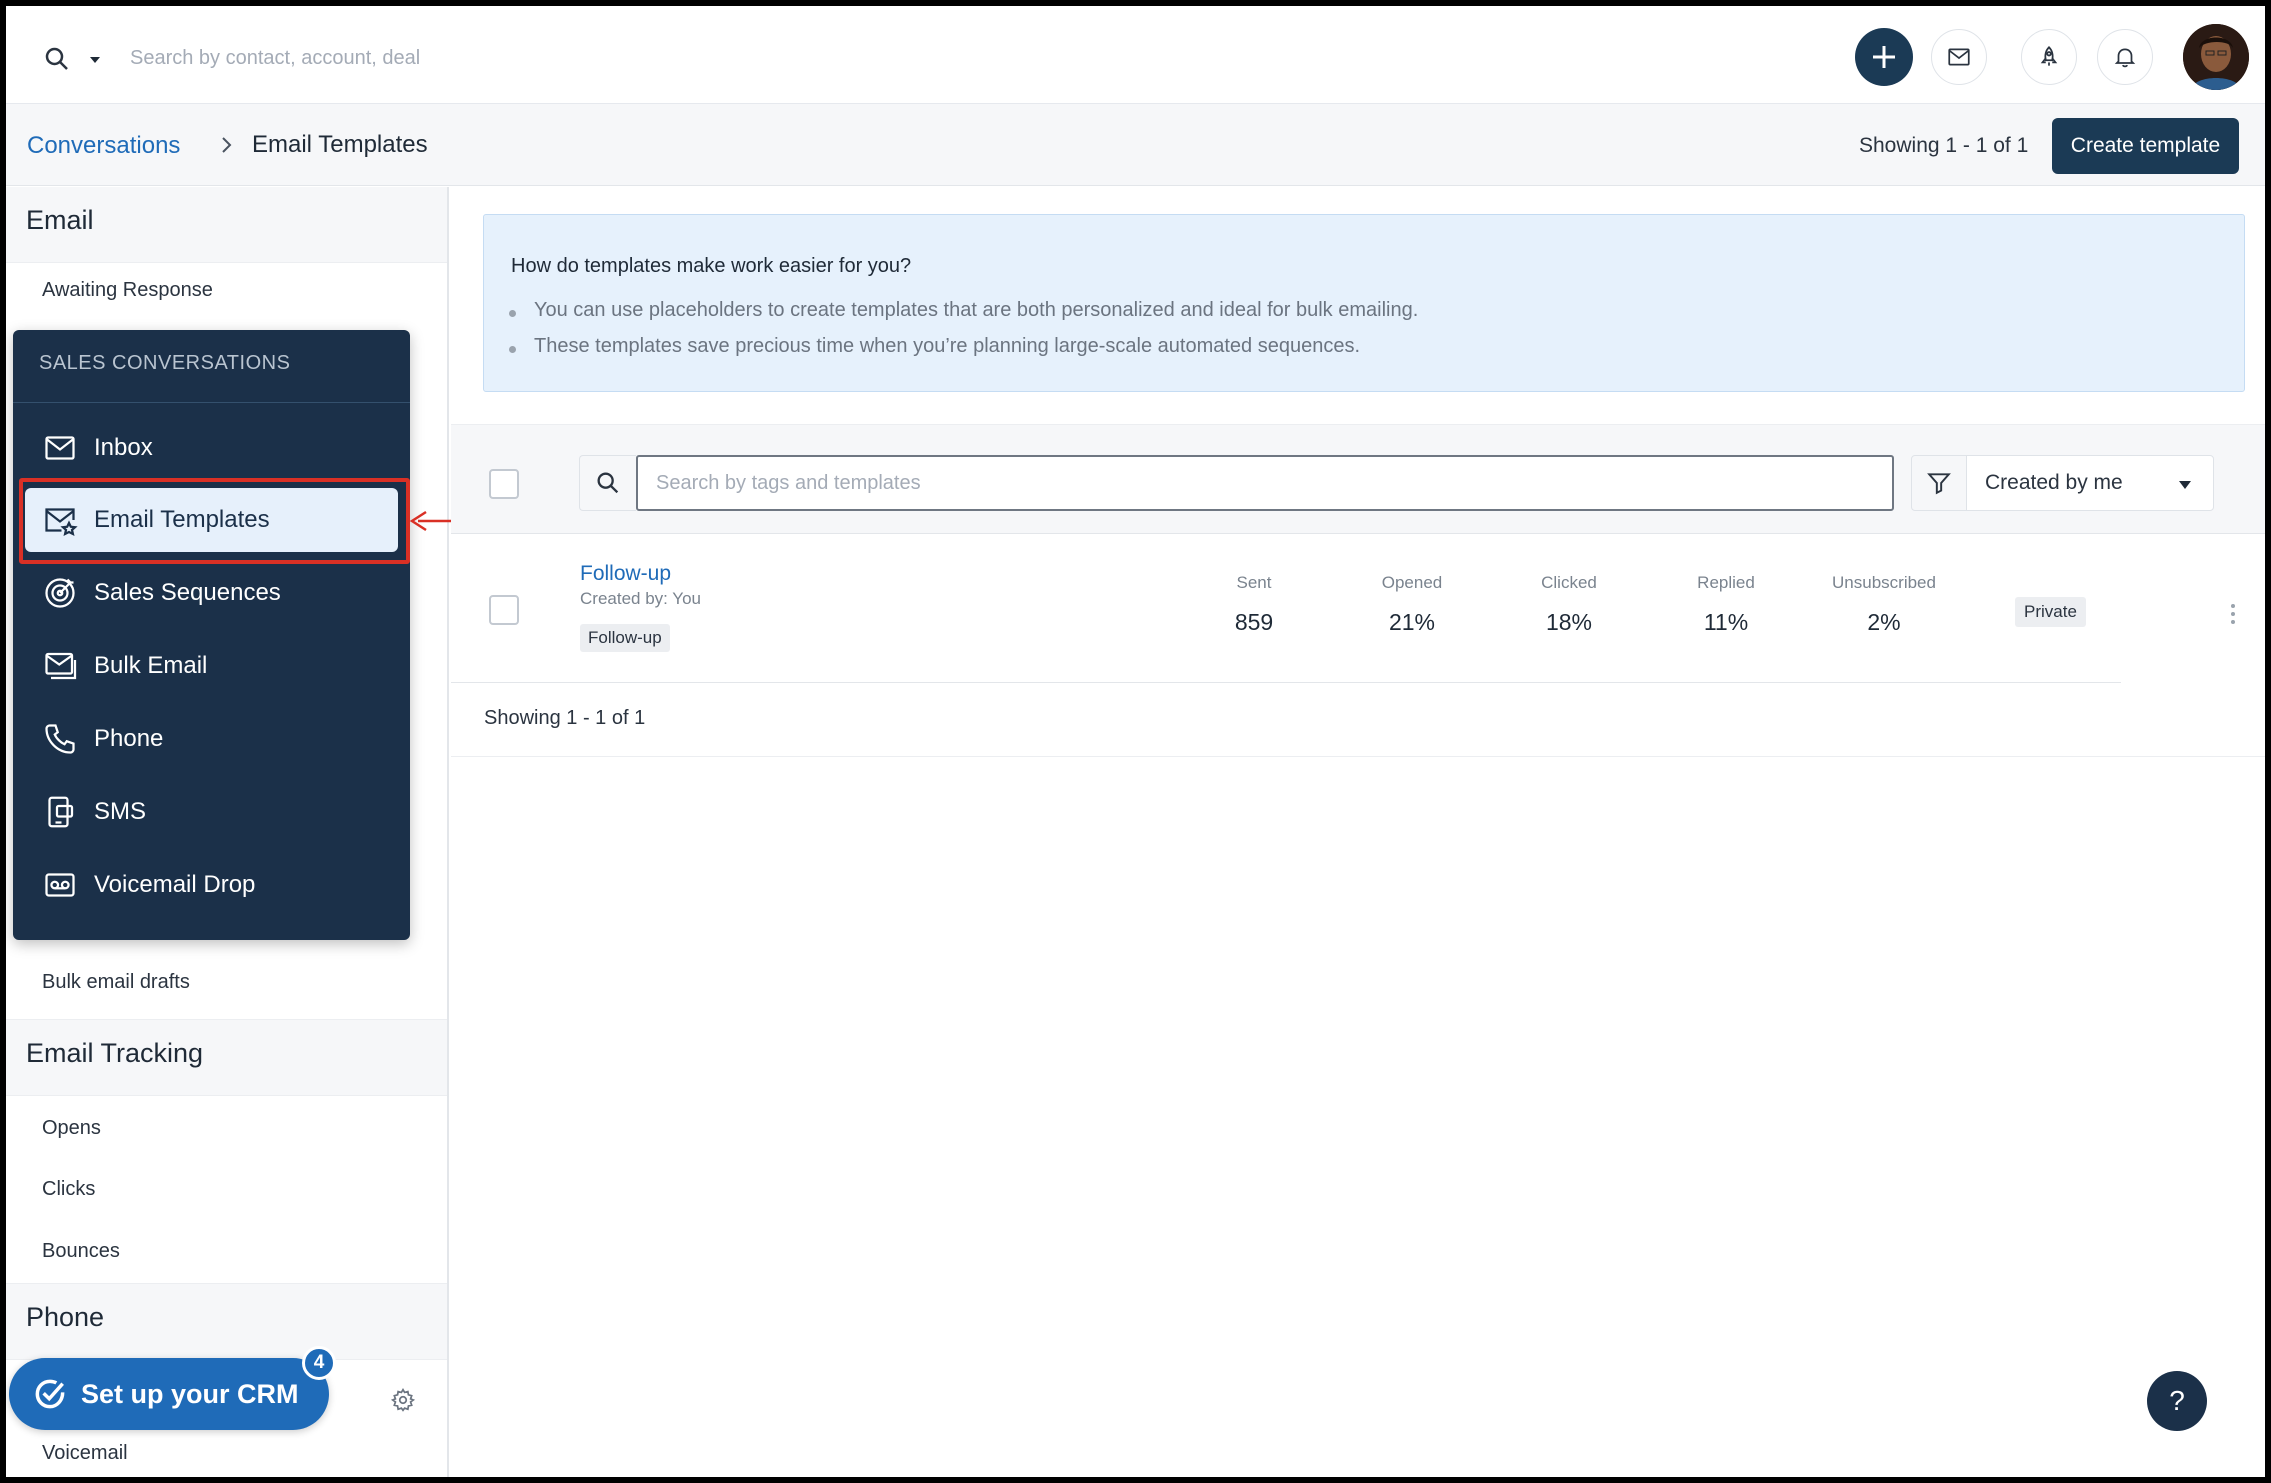 This screenshot has width=2271, height=1483. I want to click on global-search-input, so click(480, 58).